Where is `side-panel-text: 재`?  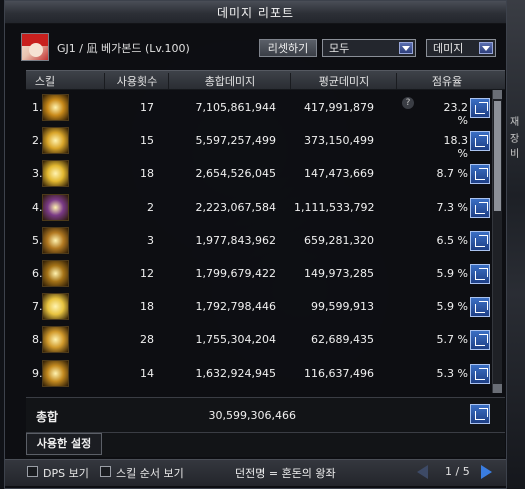 side-panel-text: 재 is located at coordinates (515, 122).